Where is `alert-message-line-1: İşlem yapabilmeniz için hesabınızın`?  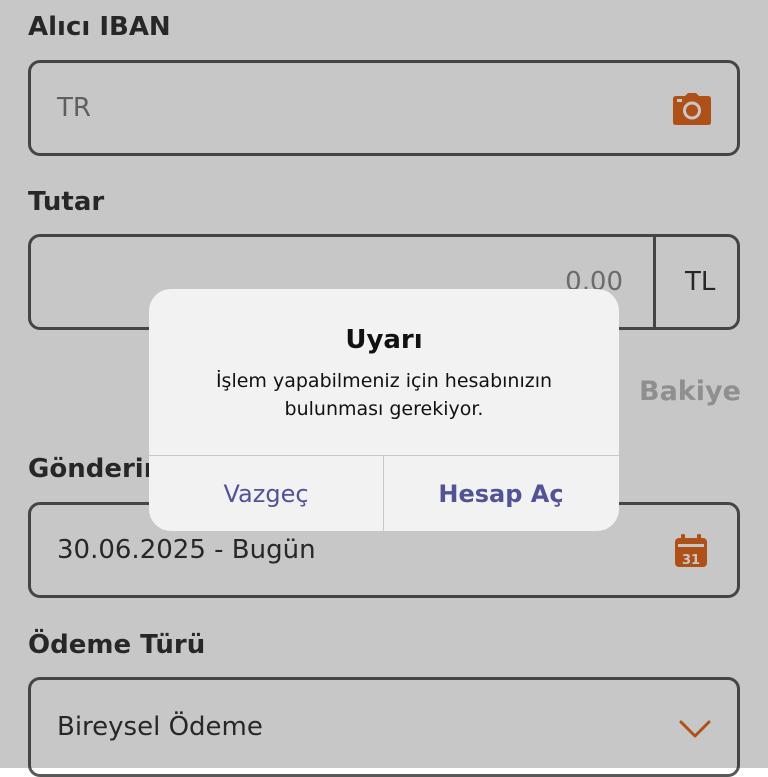
alert-message-line-1: İşlem yapabilmeniz için hesabınızın is located at coordinates (384, 381).